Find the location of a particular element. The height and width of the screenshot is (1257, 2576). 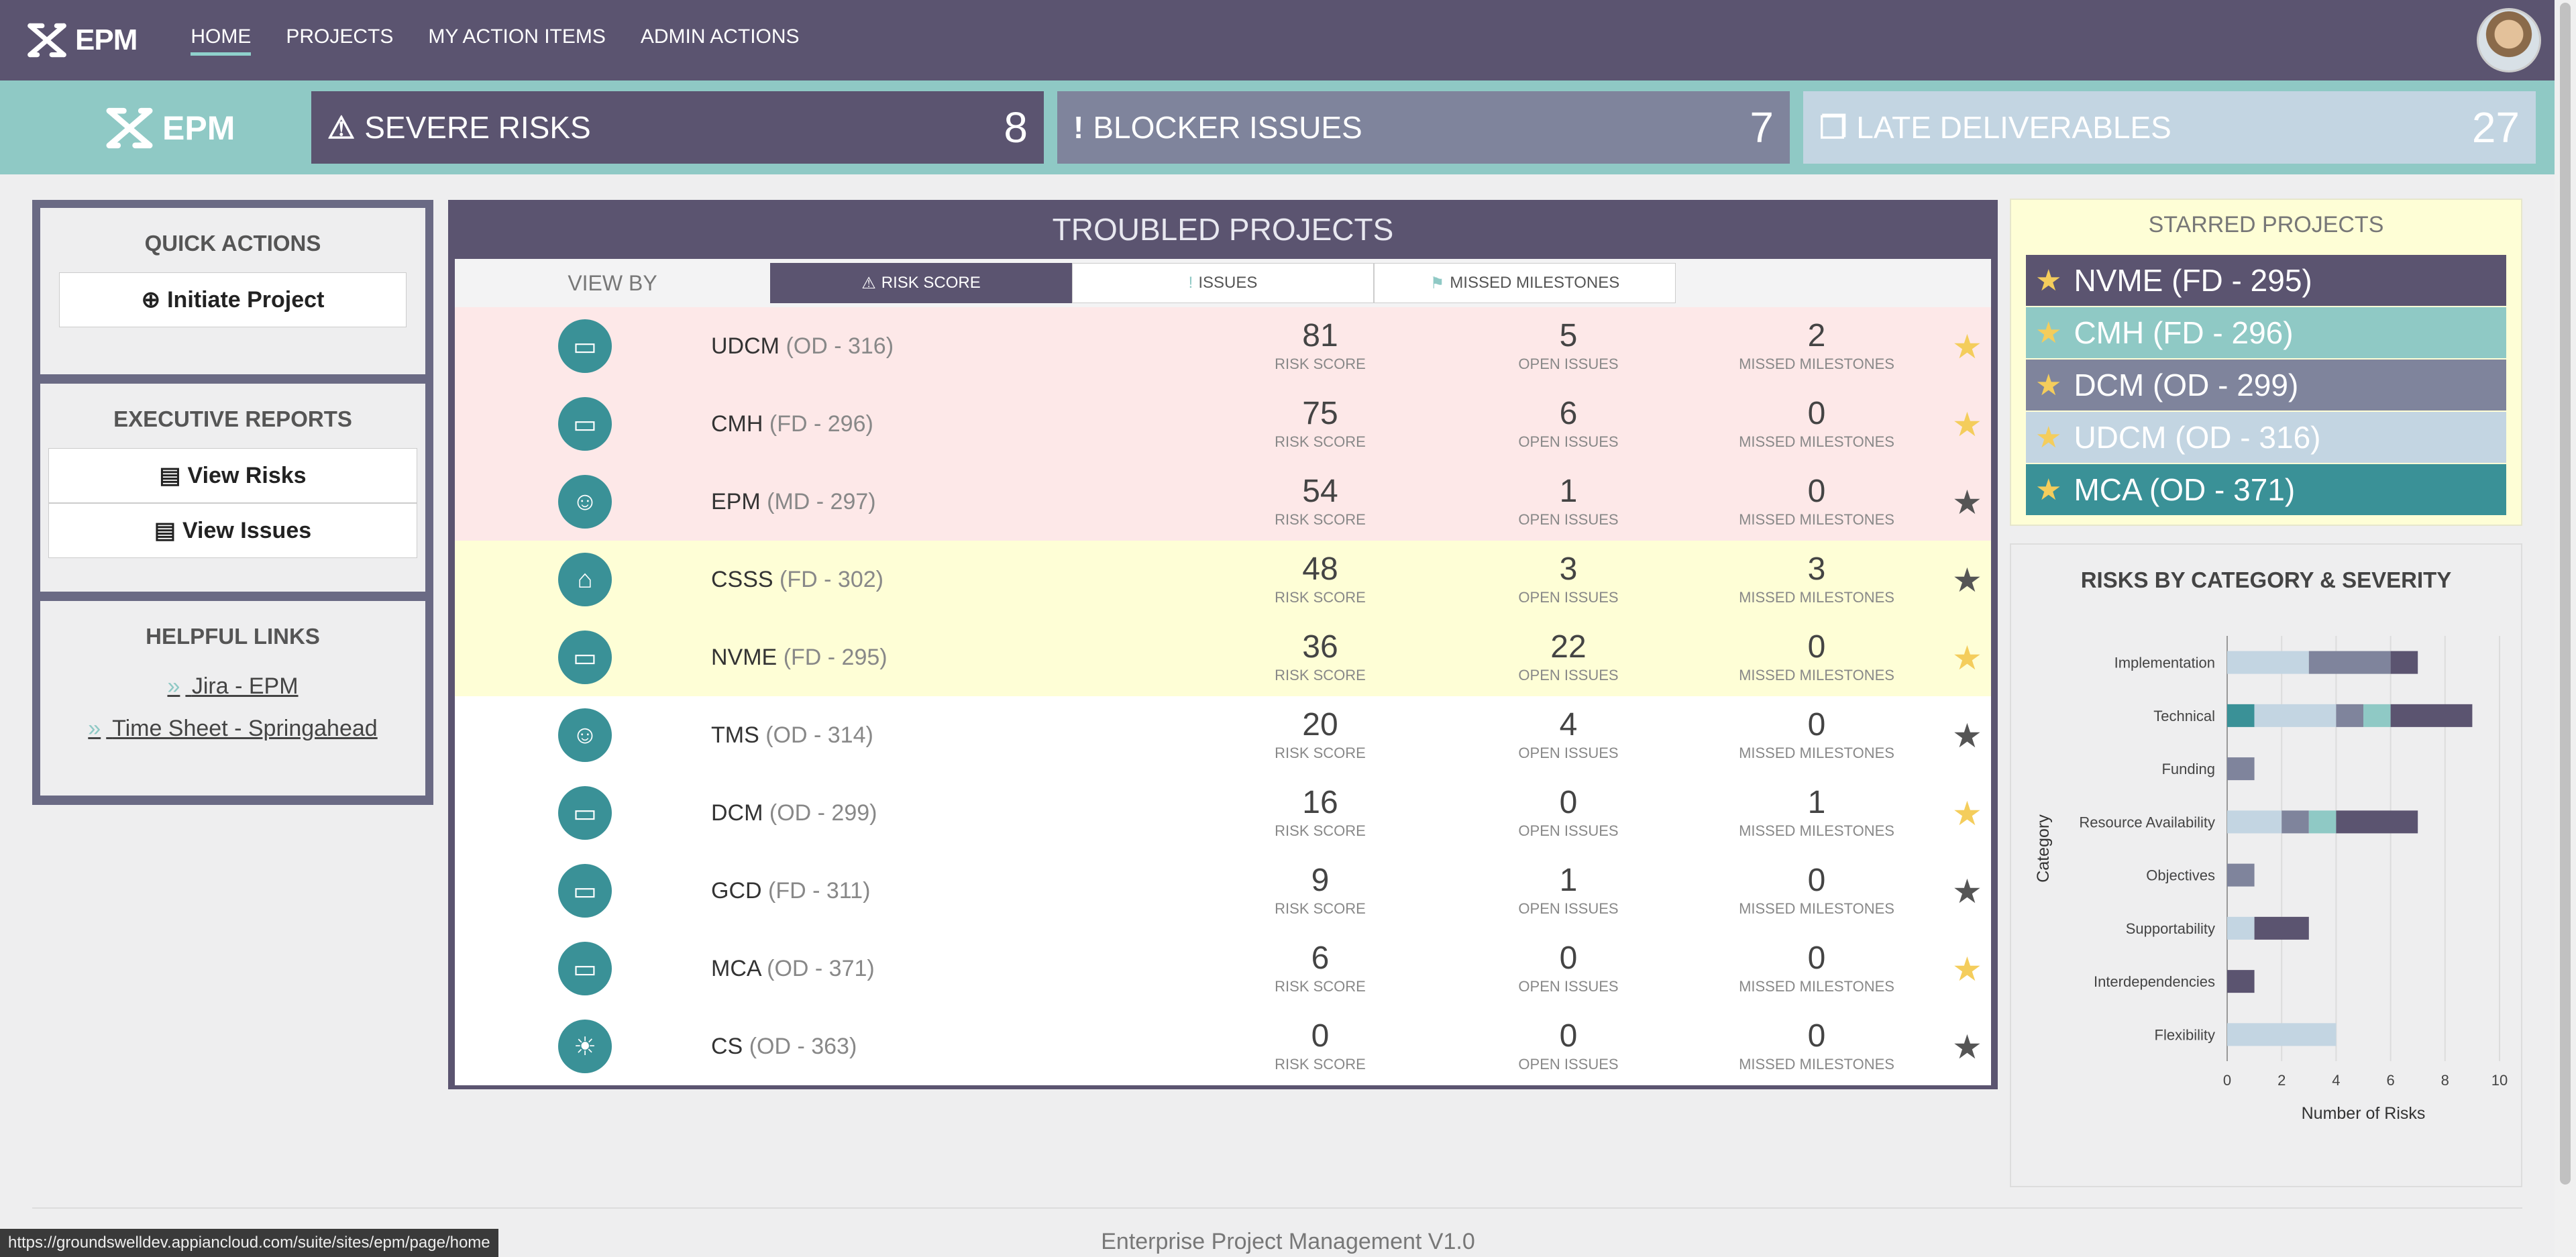

project-code: (OD - 371) is located at coordinates (821, 968).